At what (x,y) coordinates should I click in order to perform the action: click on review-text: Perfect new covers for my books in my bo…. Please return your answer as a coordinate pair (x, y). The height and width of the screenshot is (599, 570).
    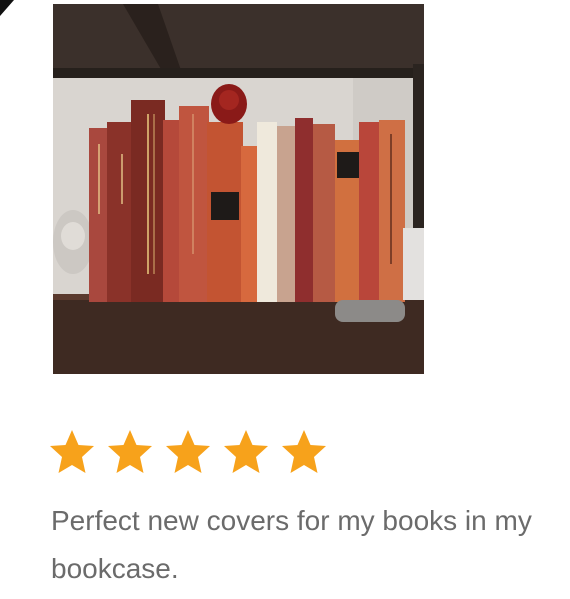
    Looking at the image, I should click on (291, 544).